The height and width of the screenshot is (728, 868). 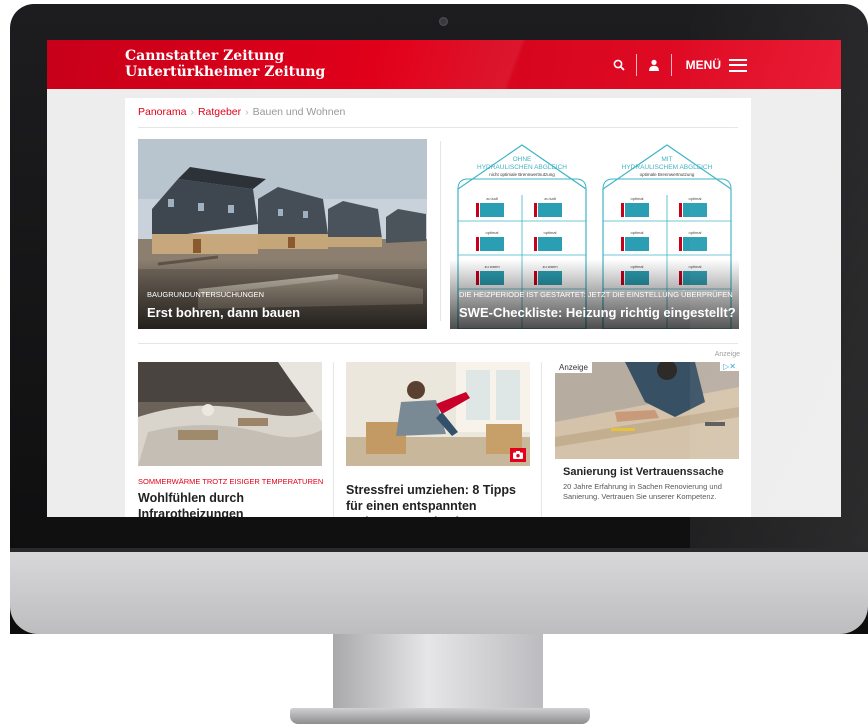 I want to click on search-icon, so click(x=619, y=65).